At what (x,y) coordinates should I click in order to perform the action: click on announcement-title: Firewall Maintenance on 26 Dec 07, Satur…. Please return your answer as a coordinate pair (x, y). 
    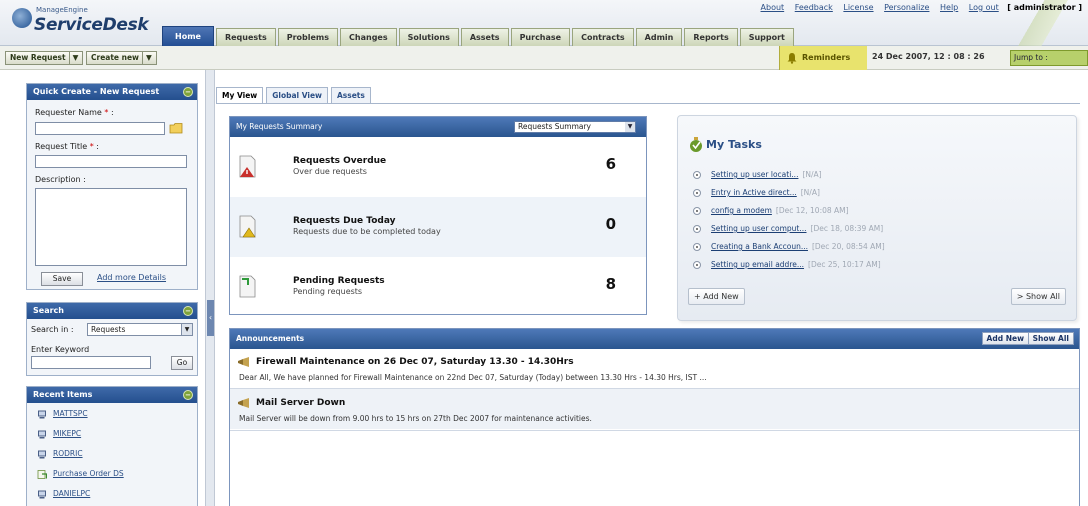
    Looking at the image, I should click on (415, 362).